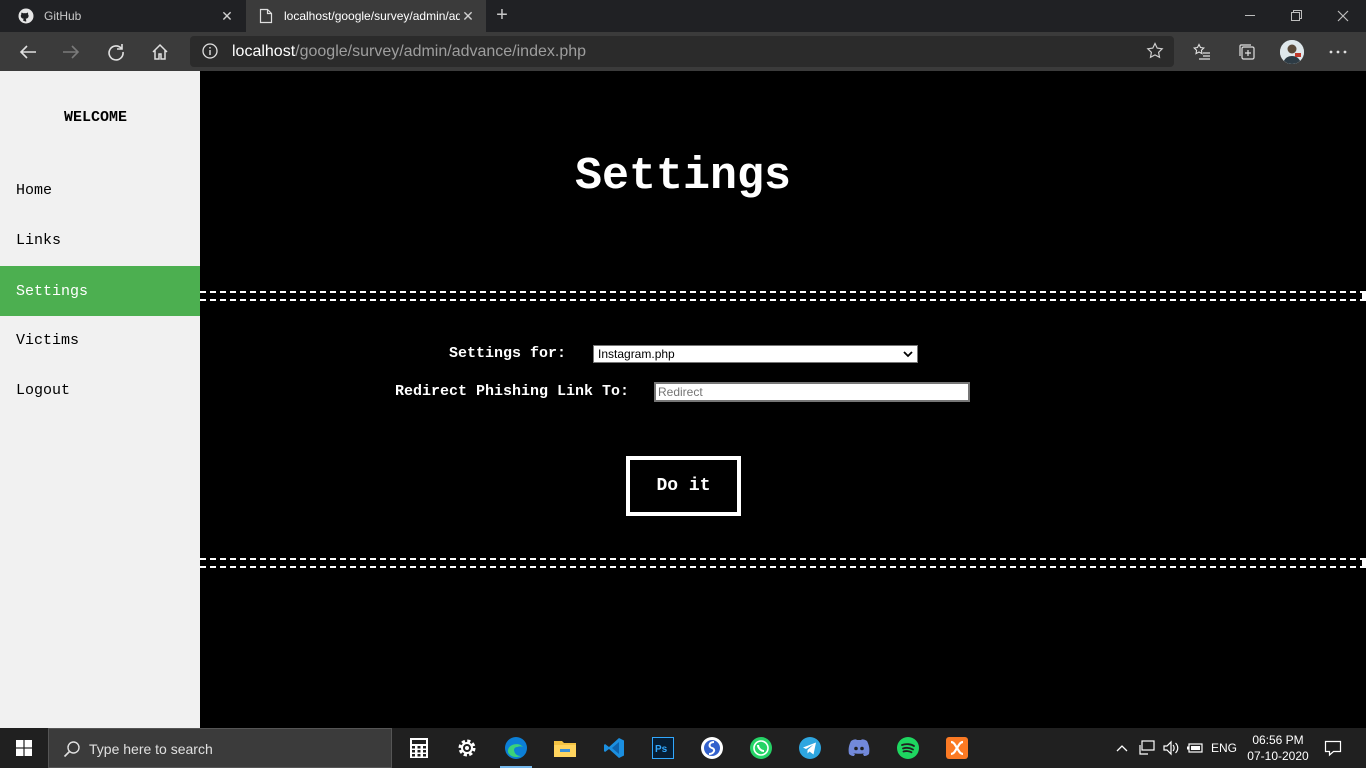 Image resolution: width=1366 pixels, height=768 pixels. Describe the element at coordinates (1251, 16) in the screenshot. I see `minimize-icon` at that location.